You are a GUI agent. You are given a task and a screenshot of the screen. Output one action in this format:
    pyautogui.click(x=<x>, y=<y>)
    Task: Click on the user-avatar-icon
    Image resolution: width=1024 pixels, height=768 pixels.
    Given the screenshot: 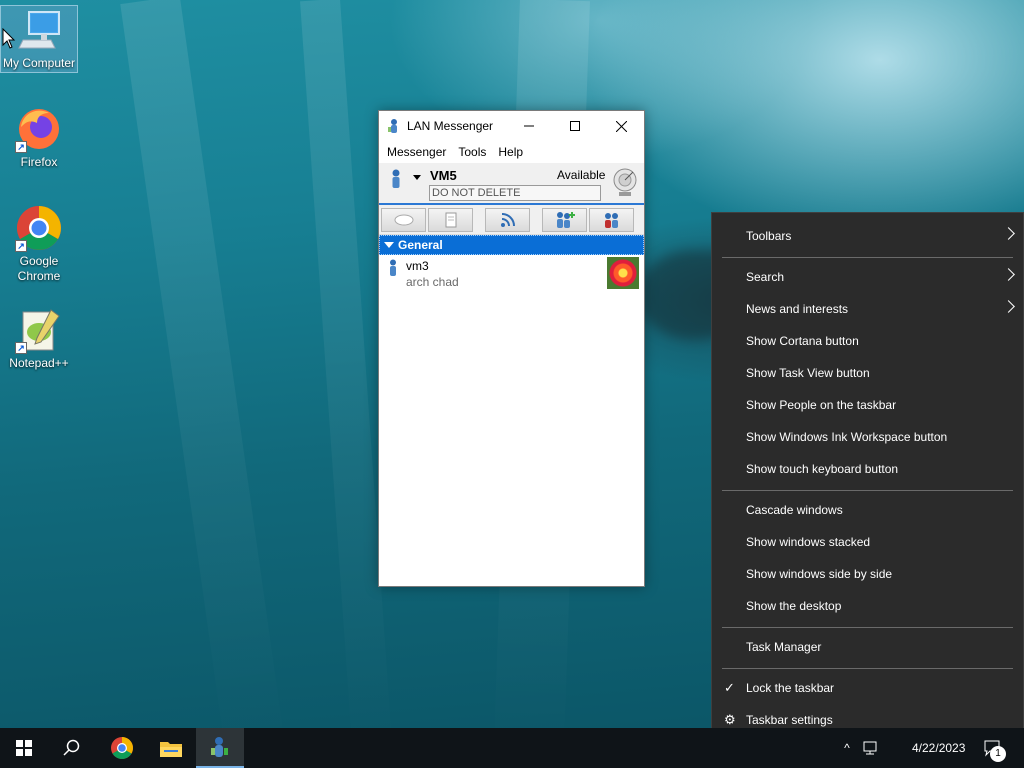 What is the action you would take?
    pyautogui.click(x=396, y=179)
    